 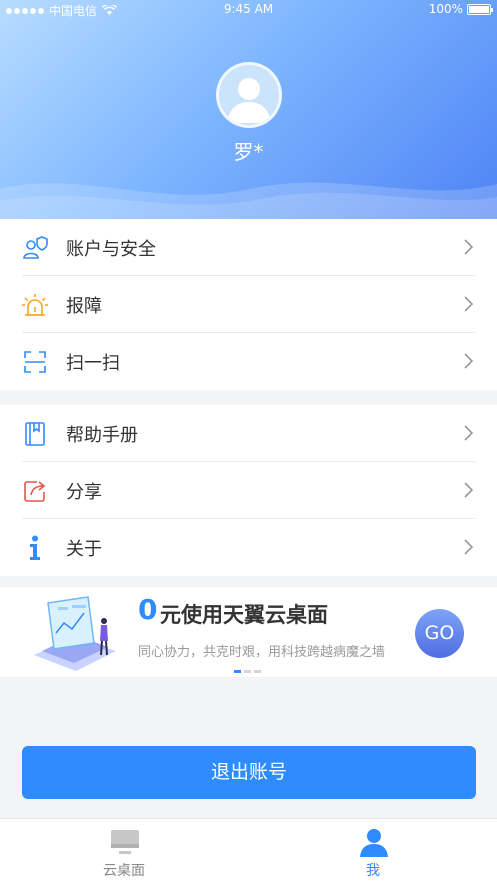 I want to click on tab-cloud-desktop: 云桌面, so click(x=124, y=851).